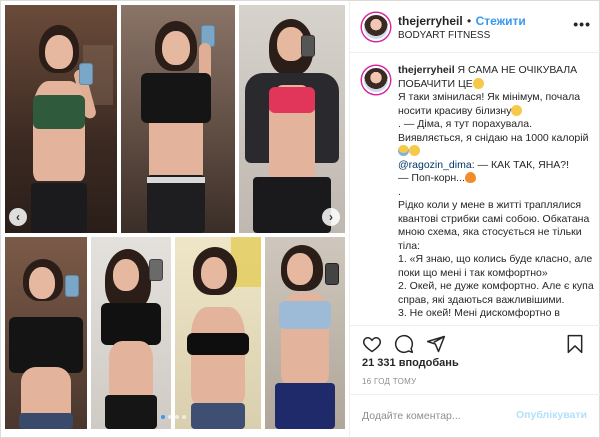  I want to click on caption-username: thejerryheil, so click(426, 70).